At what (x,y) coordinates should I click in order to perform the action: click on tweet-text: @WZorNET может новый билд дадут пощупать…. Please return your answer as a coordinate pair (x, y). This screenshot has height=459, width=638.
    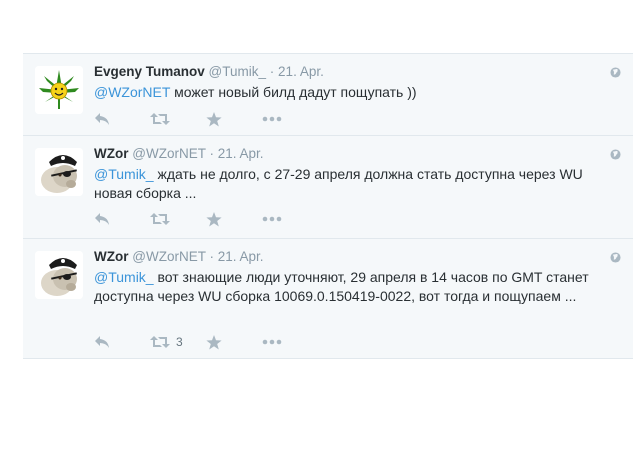
    Looking at the image, I should click on (344, 92).